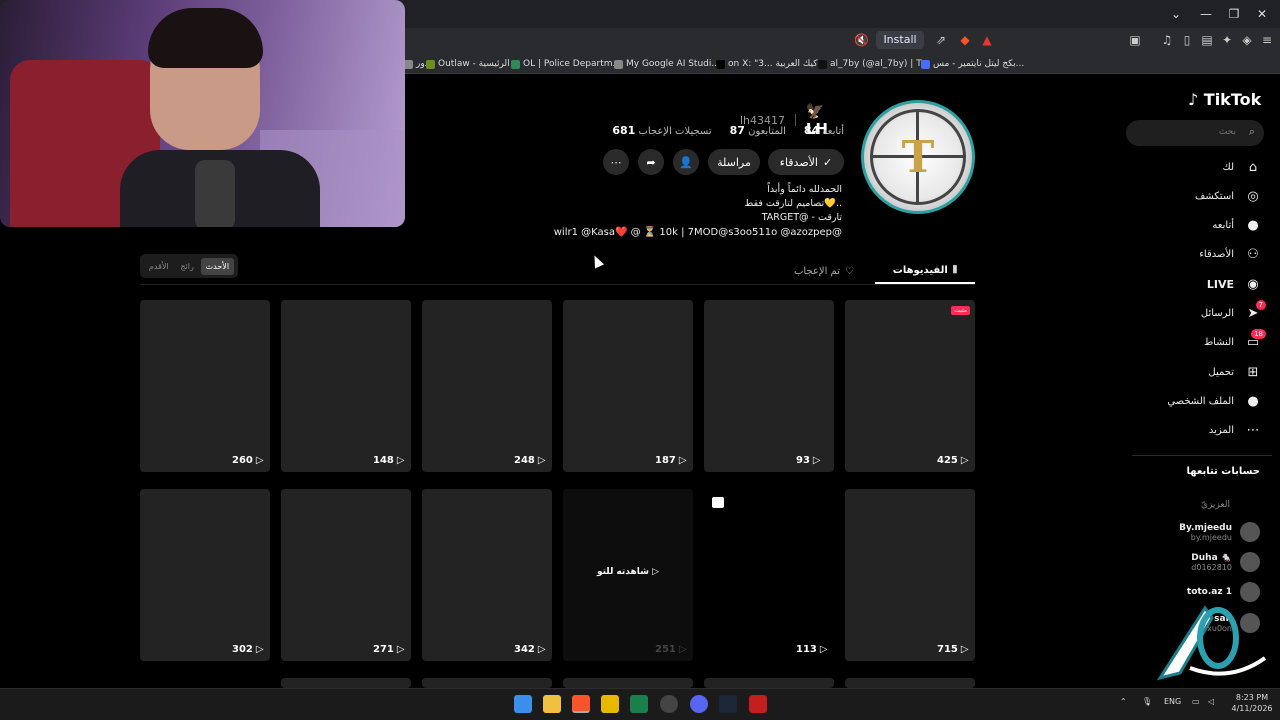 The image size is (1280, 720). I want to click on share-profile-button: ➦, so click(651, 162).